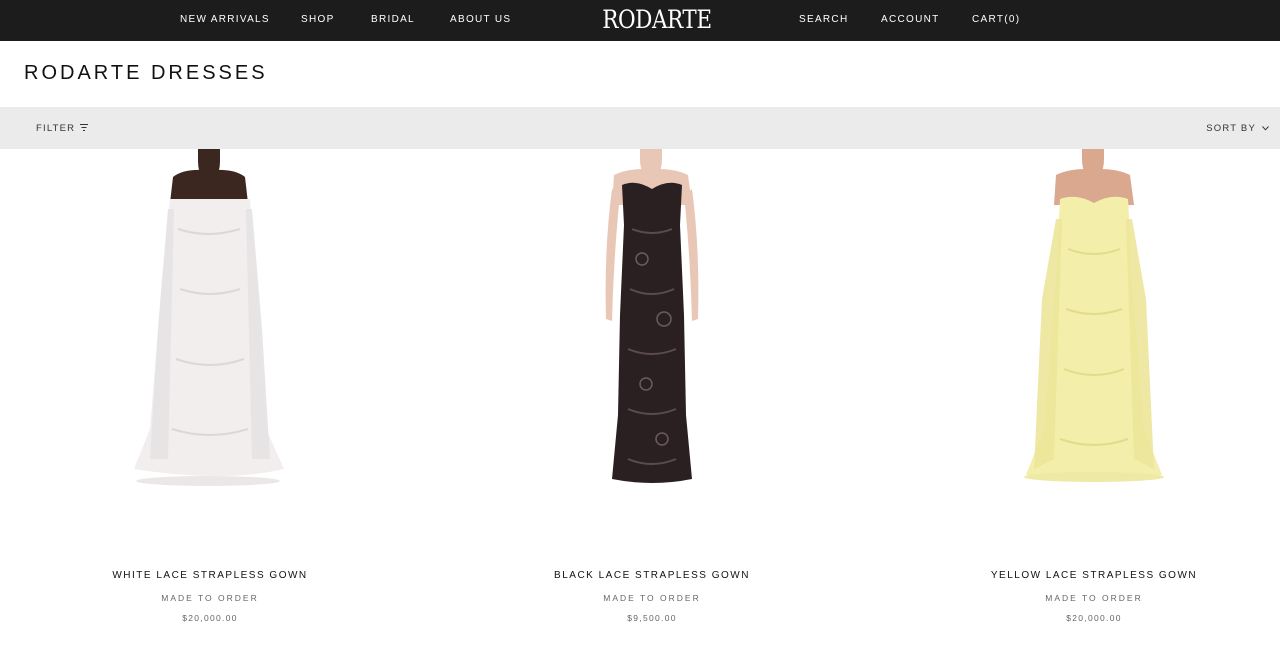  What do you see at coordinates (652, 618) in the screenshot?
I see `product-price: $9,500.00` at bounding box center [652, 618].